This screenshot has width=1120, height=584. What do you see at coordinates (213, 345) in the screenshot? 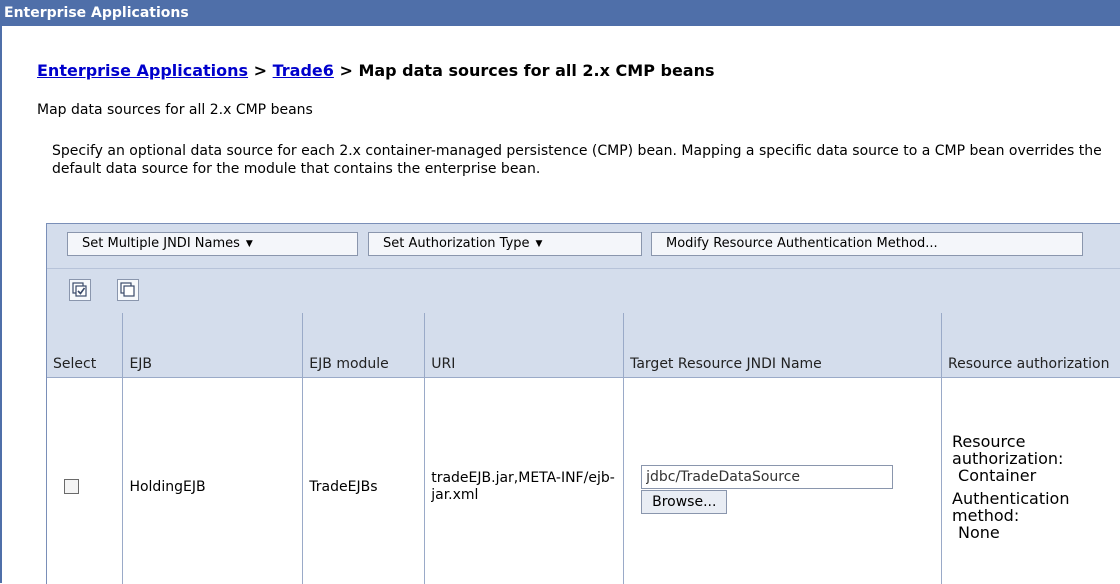
I see `column-header-ejb: EJB` at bounding box center [213, 345].